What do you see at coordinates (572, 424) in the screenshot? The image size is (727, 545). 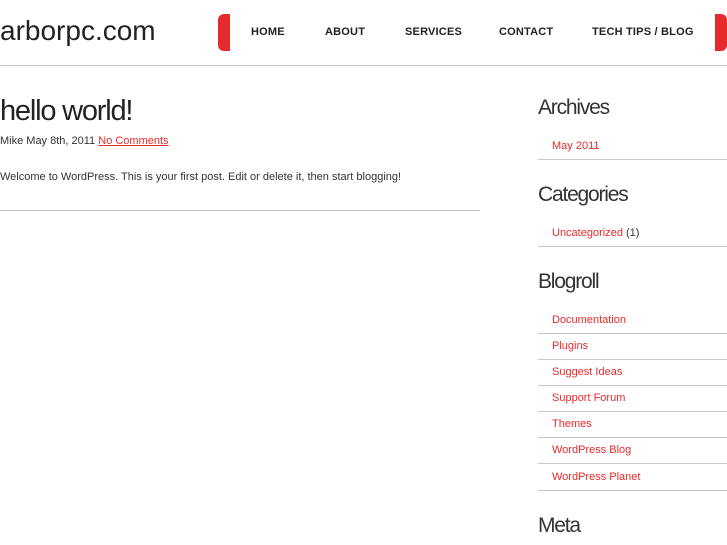 I see `blogroll-link-themes: Themes` at bounding box center [572, 424].